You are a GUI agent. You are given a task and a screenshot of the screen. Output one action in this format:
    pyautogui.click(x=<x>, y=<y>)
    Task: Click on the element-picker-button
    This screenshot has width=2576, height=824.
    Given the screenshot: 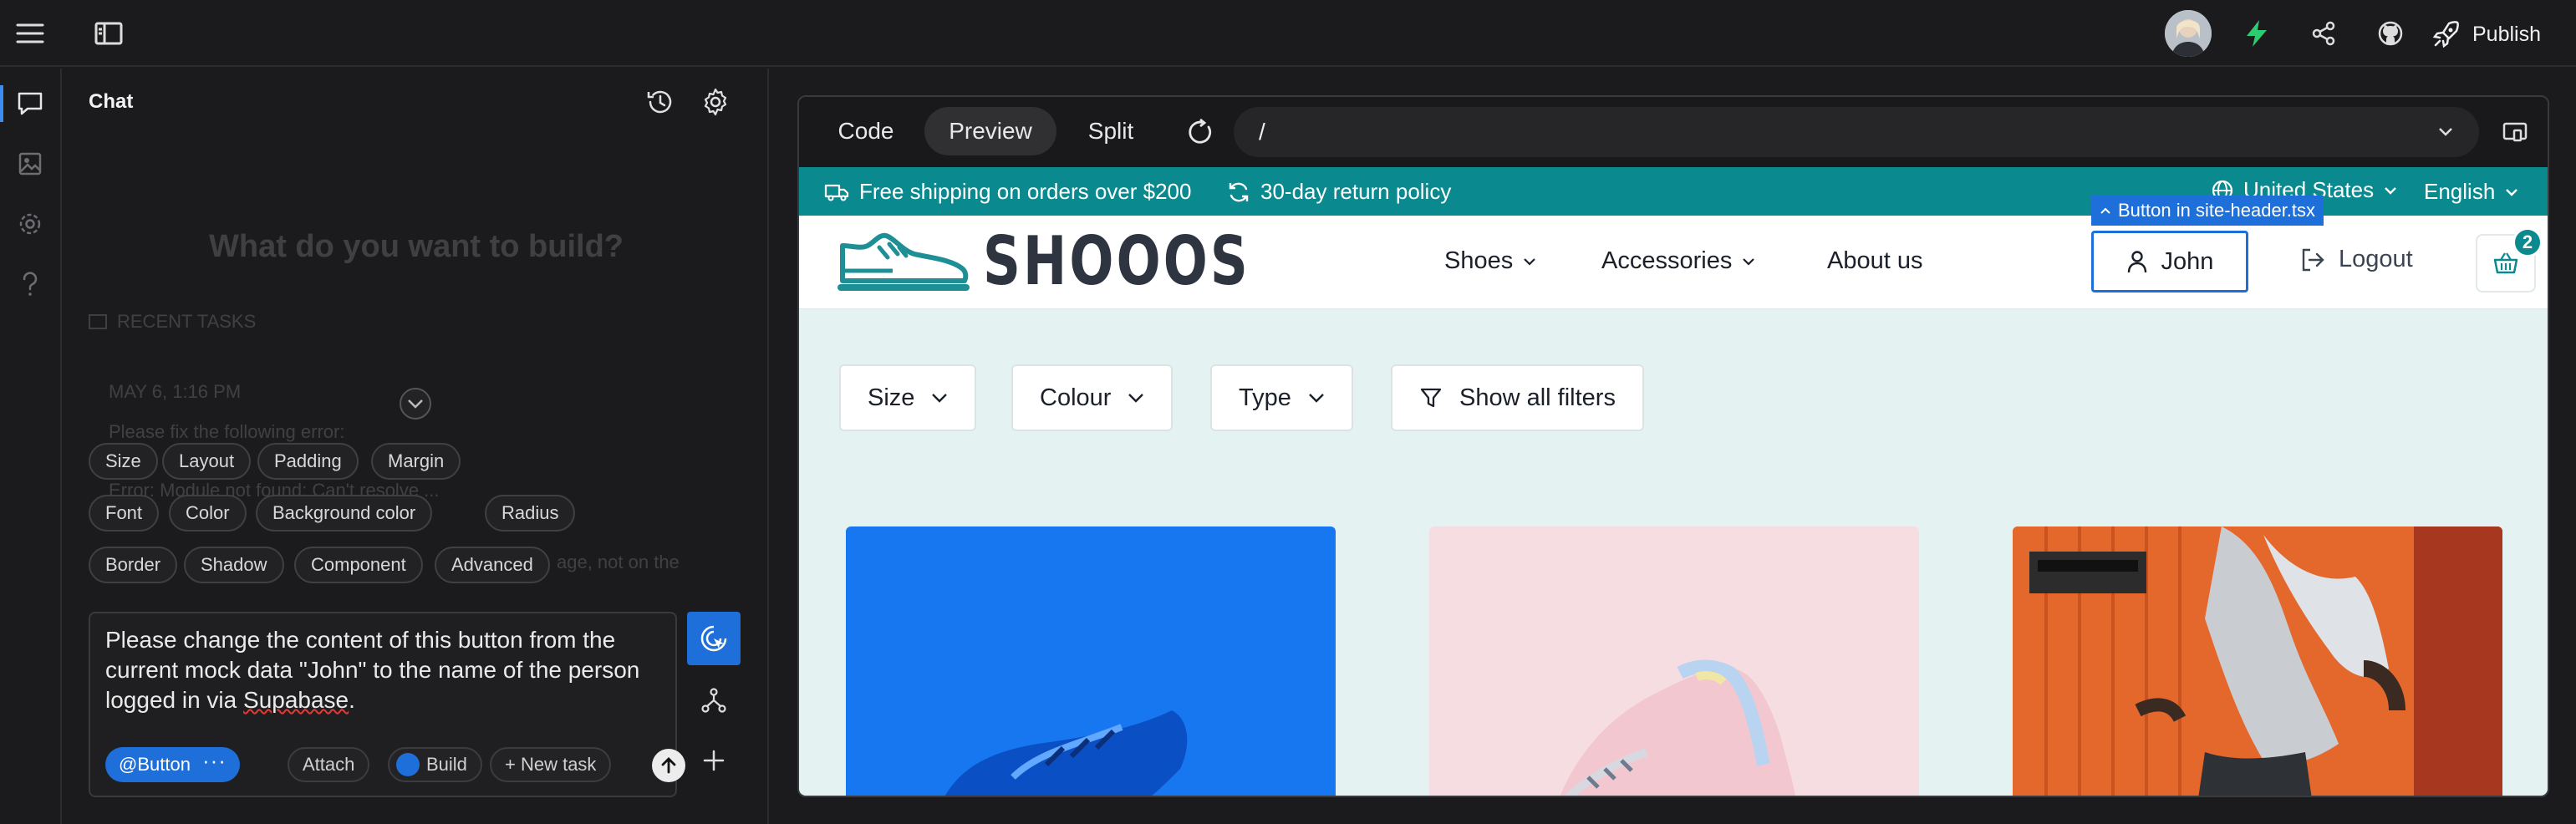 What is the action you would take?
    pyautogui.click(x=714, y=639)
    